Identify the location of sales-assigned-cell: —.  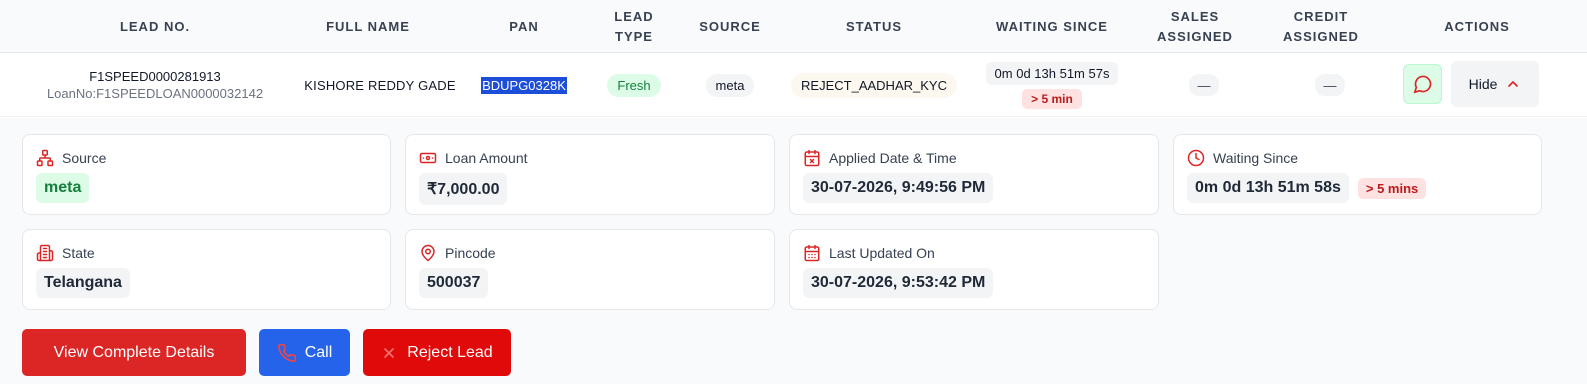
(1204, 85).